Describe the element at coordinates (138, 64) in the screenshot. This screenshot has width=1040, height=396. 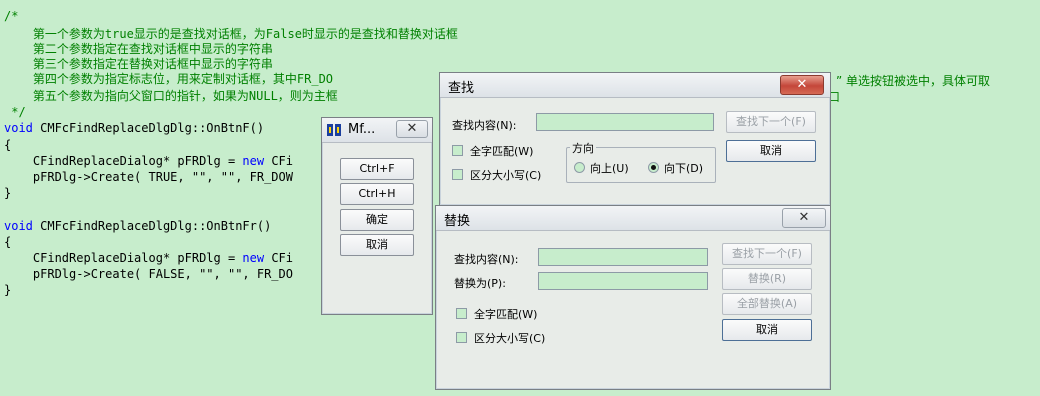
I see `code-line: 第三个参数指定在替换对话框中显示的字符串` at that location.